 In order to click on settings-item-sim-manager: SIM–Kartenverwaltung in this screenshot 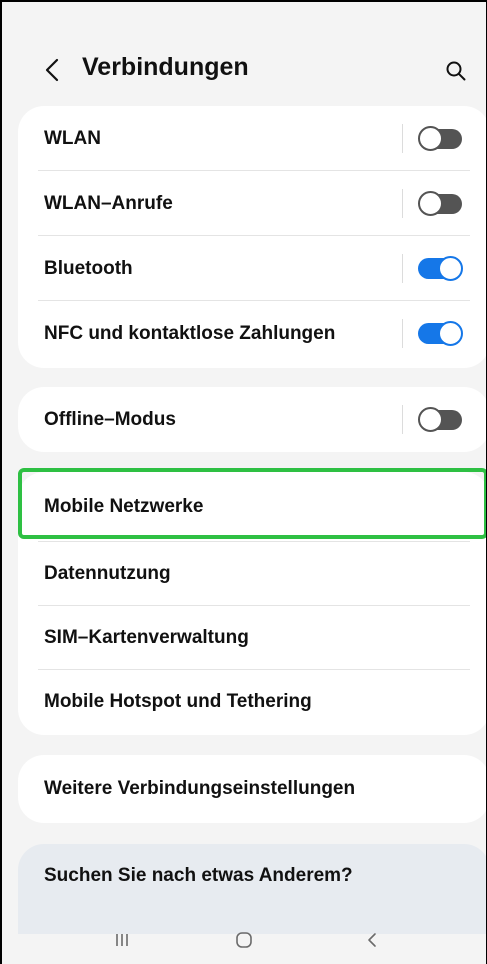, I will do `click(252, 638)`.